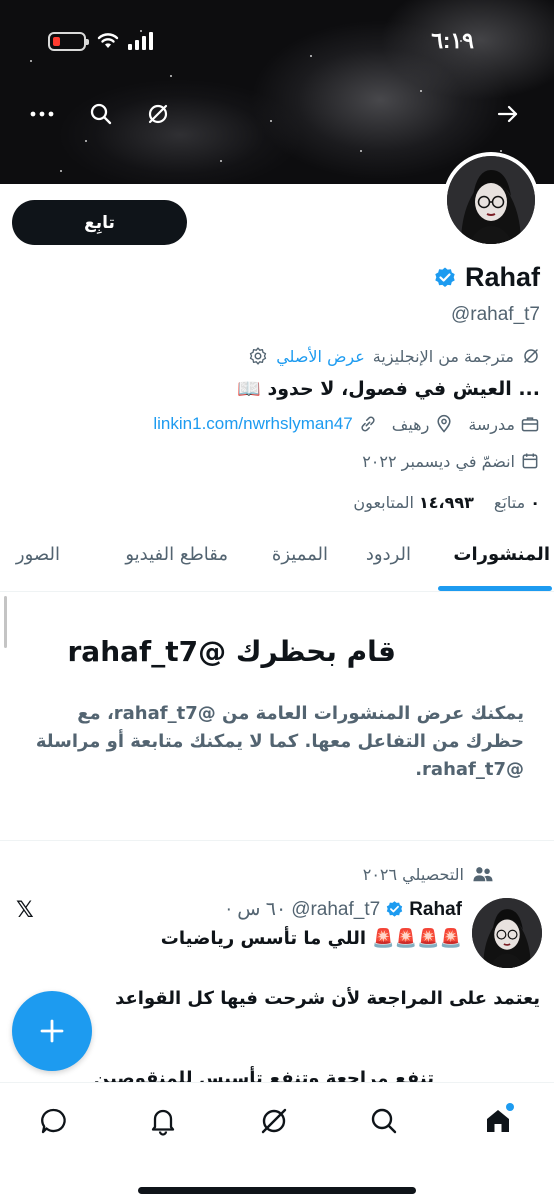  Describe the element at coordinates (311, 938) in the screenshot. I see `post-text-line-1: 🚨🚨🚨🚨 اللي ما تأسس رياضيات` at that location.